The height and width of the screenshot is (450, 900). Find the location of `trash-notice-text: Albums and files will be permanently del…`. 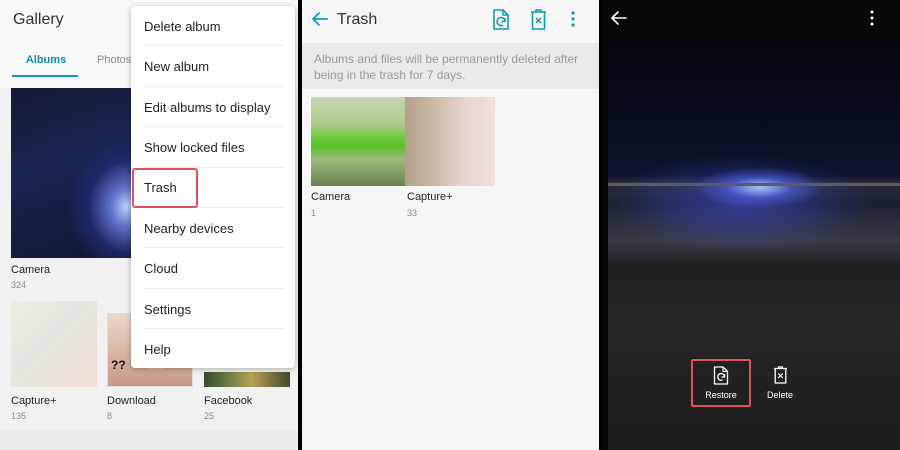

trash-notice-text: Albums and files will be permanently del… is located at coordinates (446, 67).